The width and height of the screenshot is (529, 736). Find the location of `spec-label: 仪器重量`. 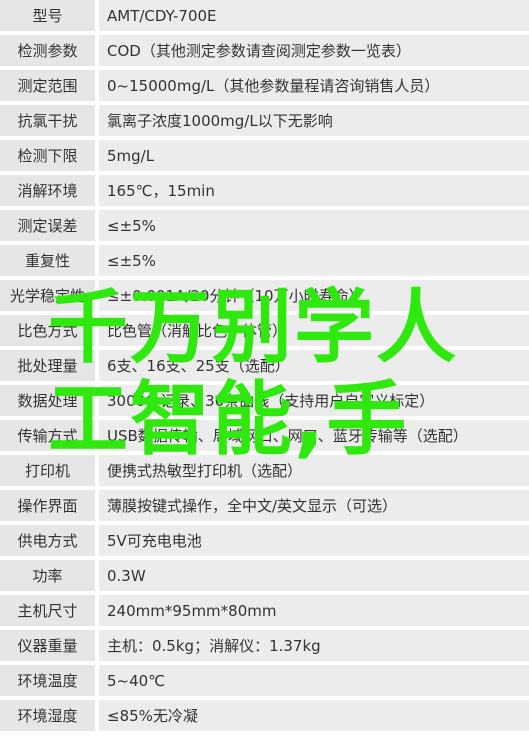

spec-label: 仪器重量 is located at coordinates (47, 645).